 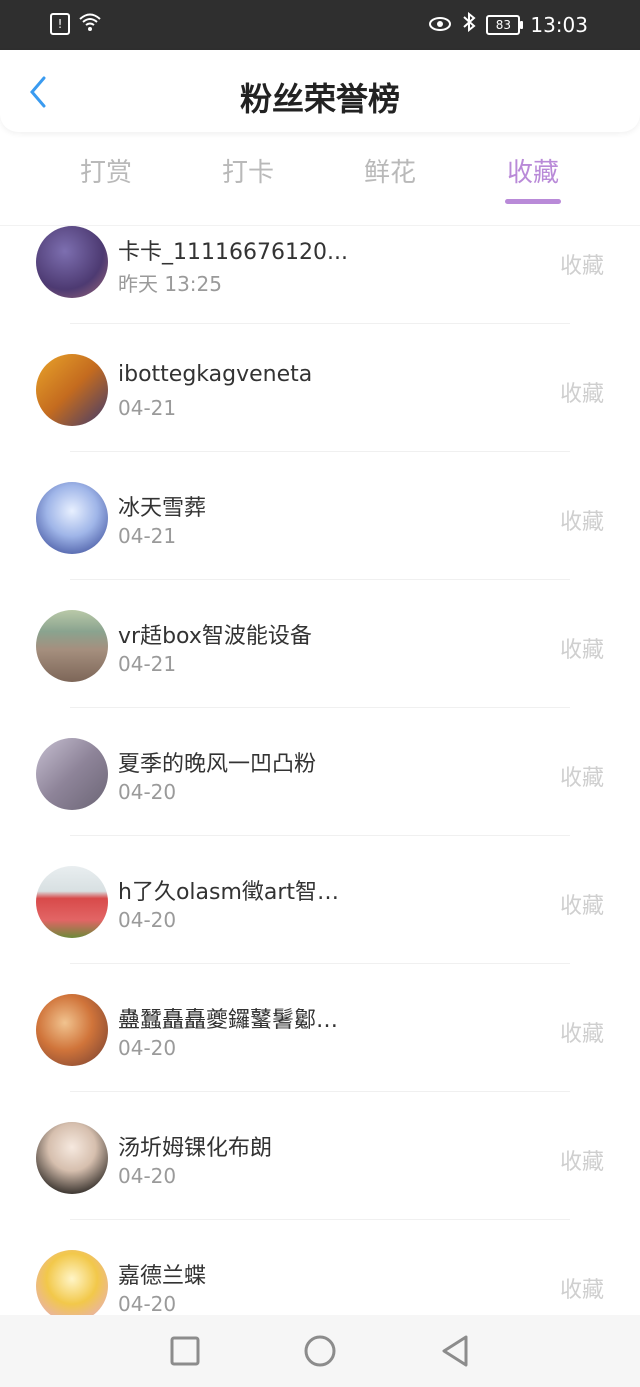 What do you see at coordinates (469, 24) in the screenshot?
I see `bluetooth-icon` at bounding box center [469, 24].